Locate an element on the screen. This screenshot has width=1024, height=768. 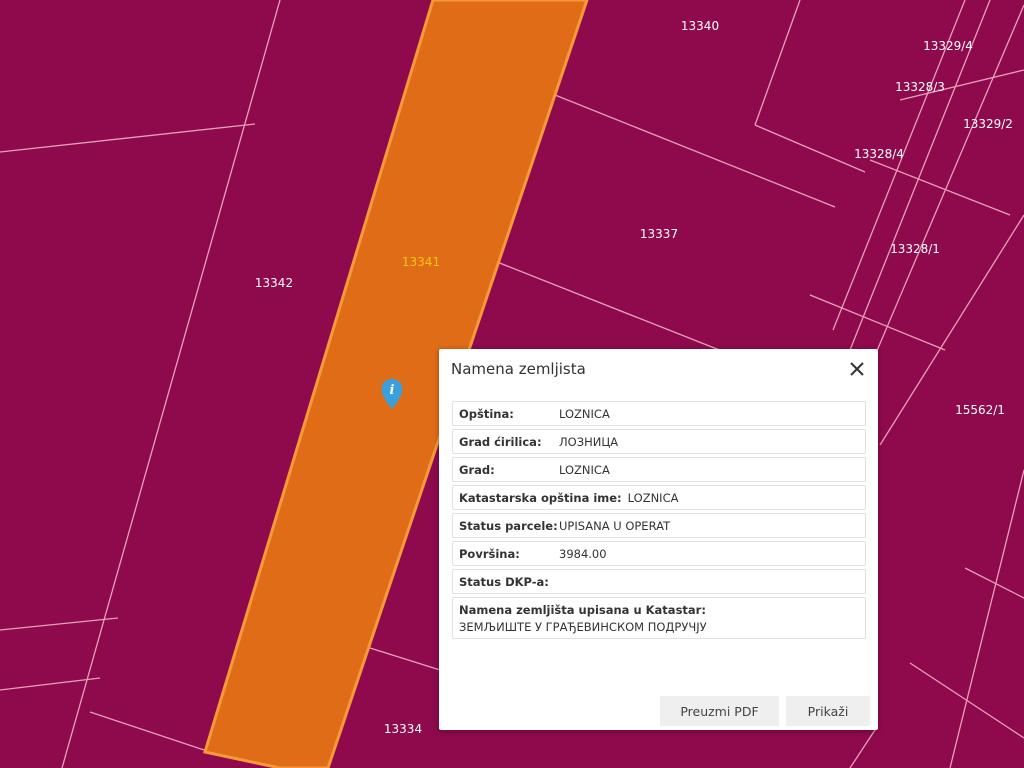
popup-header: Namena zemljista is located at coordinates (658, 369).